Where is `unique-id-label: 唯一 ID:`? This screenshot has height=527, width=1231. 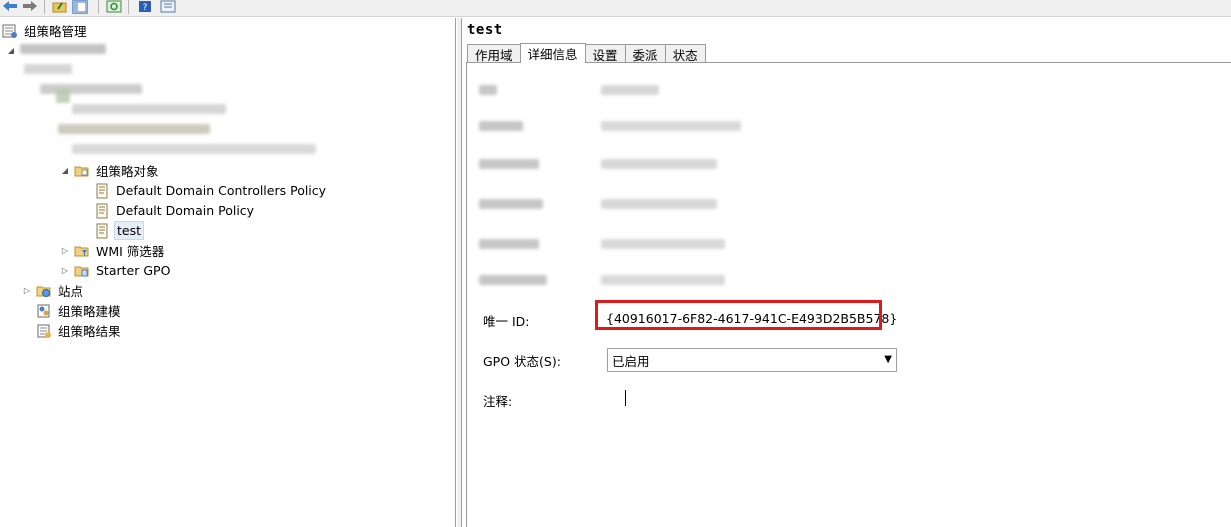
unique-id-label: 唯一 ID: is located at coordinates (506, 321).